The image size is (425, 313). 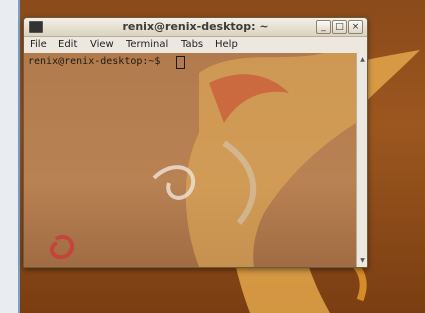 What do you see at coordinates (94, 61) in the screenshot?
I see `terminal-prompt: renix@renix-desktop:~$` at bounding box center [94, 61].